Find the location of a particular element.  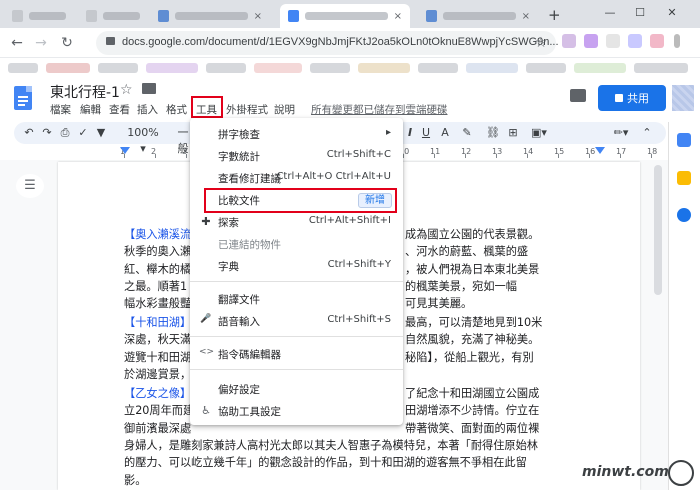

text-line: 遊覽十和田湖 is located at coordinates (157, 357).